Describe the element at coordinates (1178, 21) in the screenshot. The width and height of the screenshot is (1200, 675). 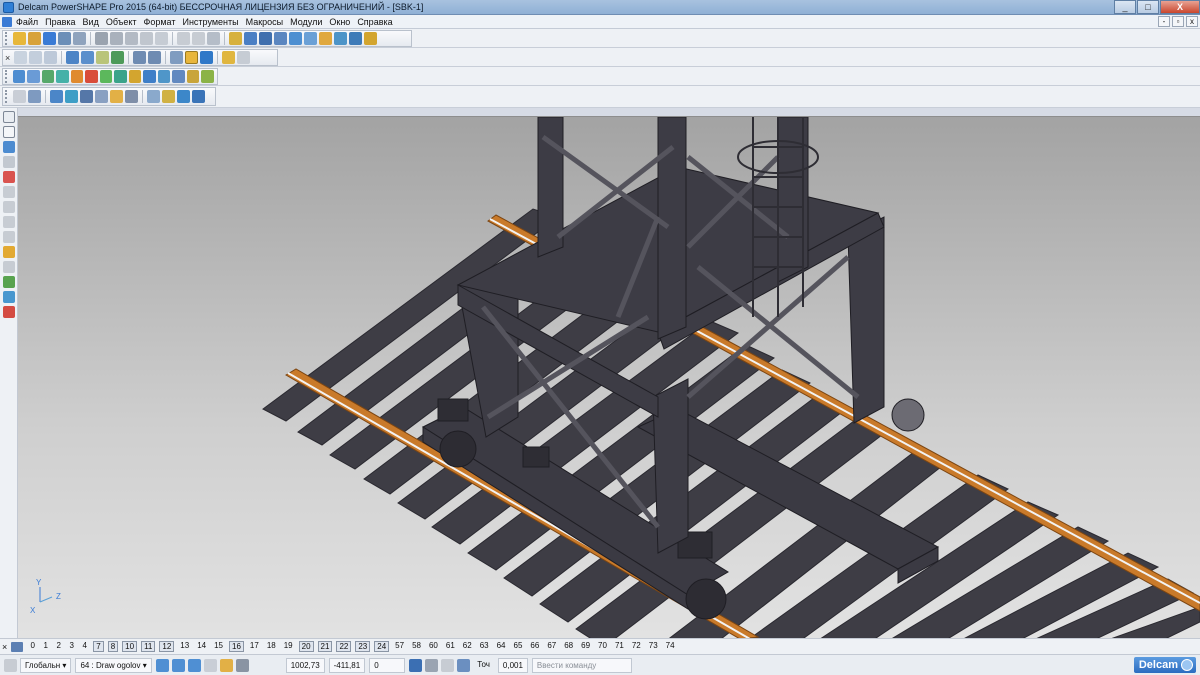
I see `doc-restore-button: ▫` at that location.